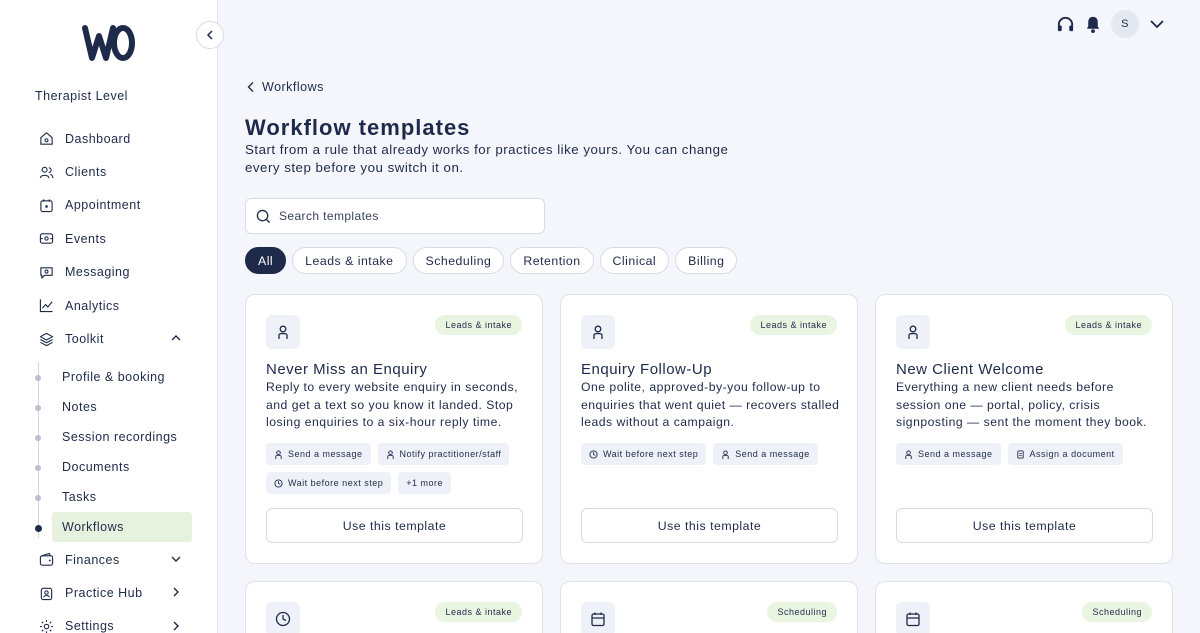  Describe the element at coordinates (1020, 454) in the screenshot. I see `document-icon` at that location.